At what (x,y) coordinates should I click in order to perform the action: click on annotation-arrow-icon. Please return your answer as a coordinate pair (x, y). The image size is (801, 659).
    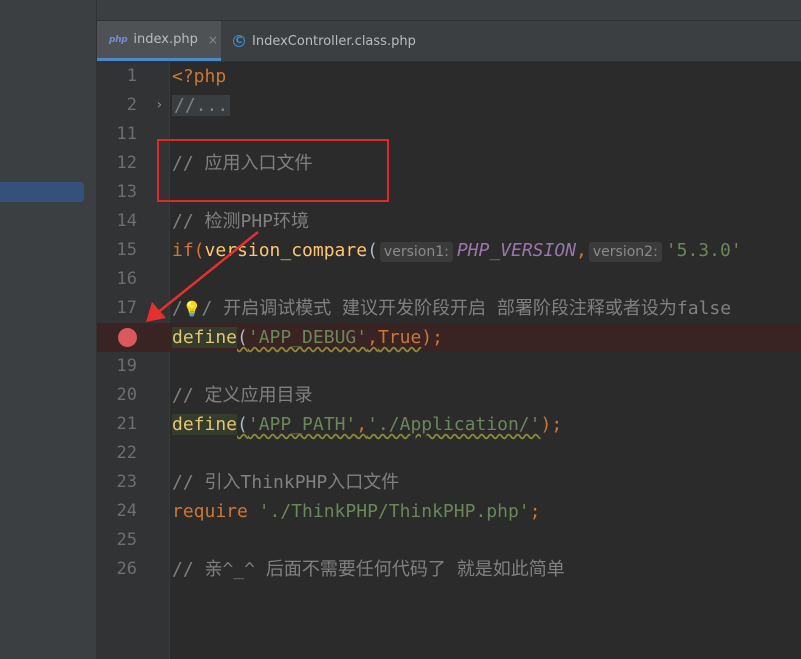
    Looking at the image, I should click on (202, 276).